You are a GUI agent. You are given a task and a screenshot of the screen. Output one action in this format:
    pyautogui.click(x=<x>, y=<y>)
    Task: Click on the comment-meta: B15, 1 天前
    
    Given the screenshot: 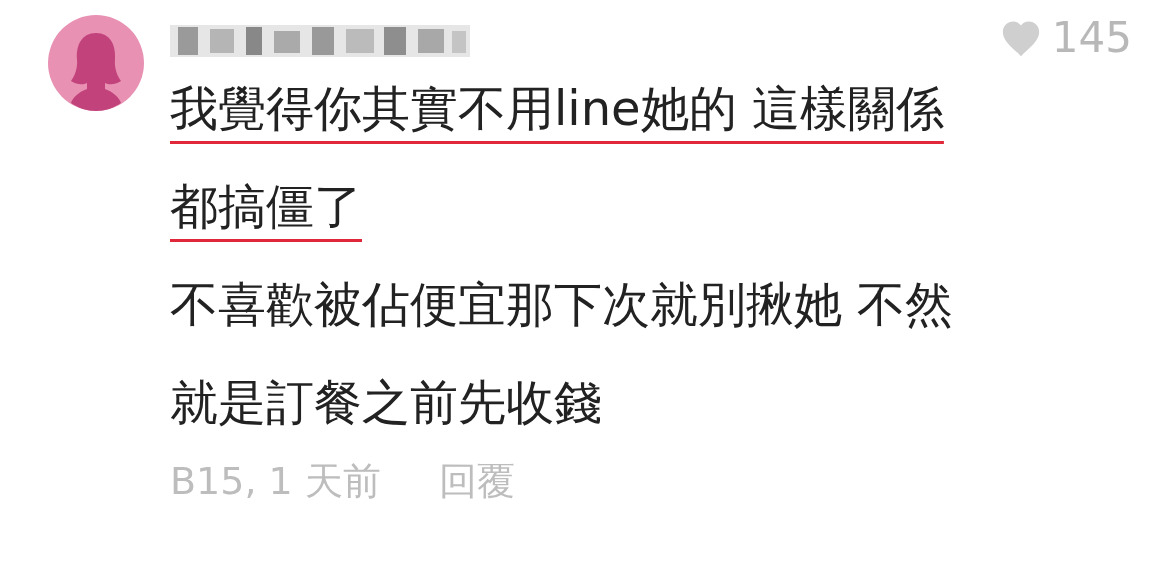 What is the action you would take?
    pyautogui.click(x=275, y=481)
    